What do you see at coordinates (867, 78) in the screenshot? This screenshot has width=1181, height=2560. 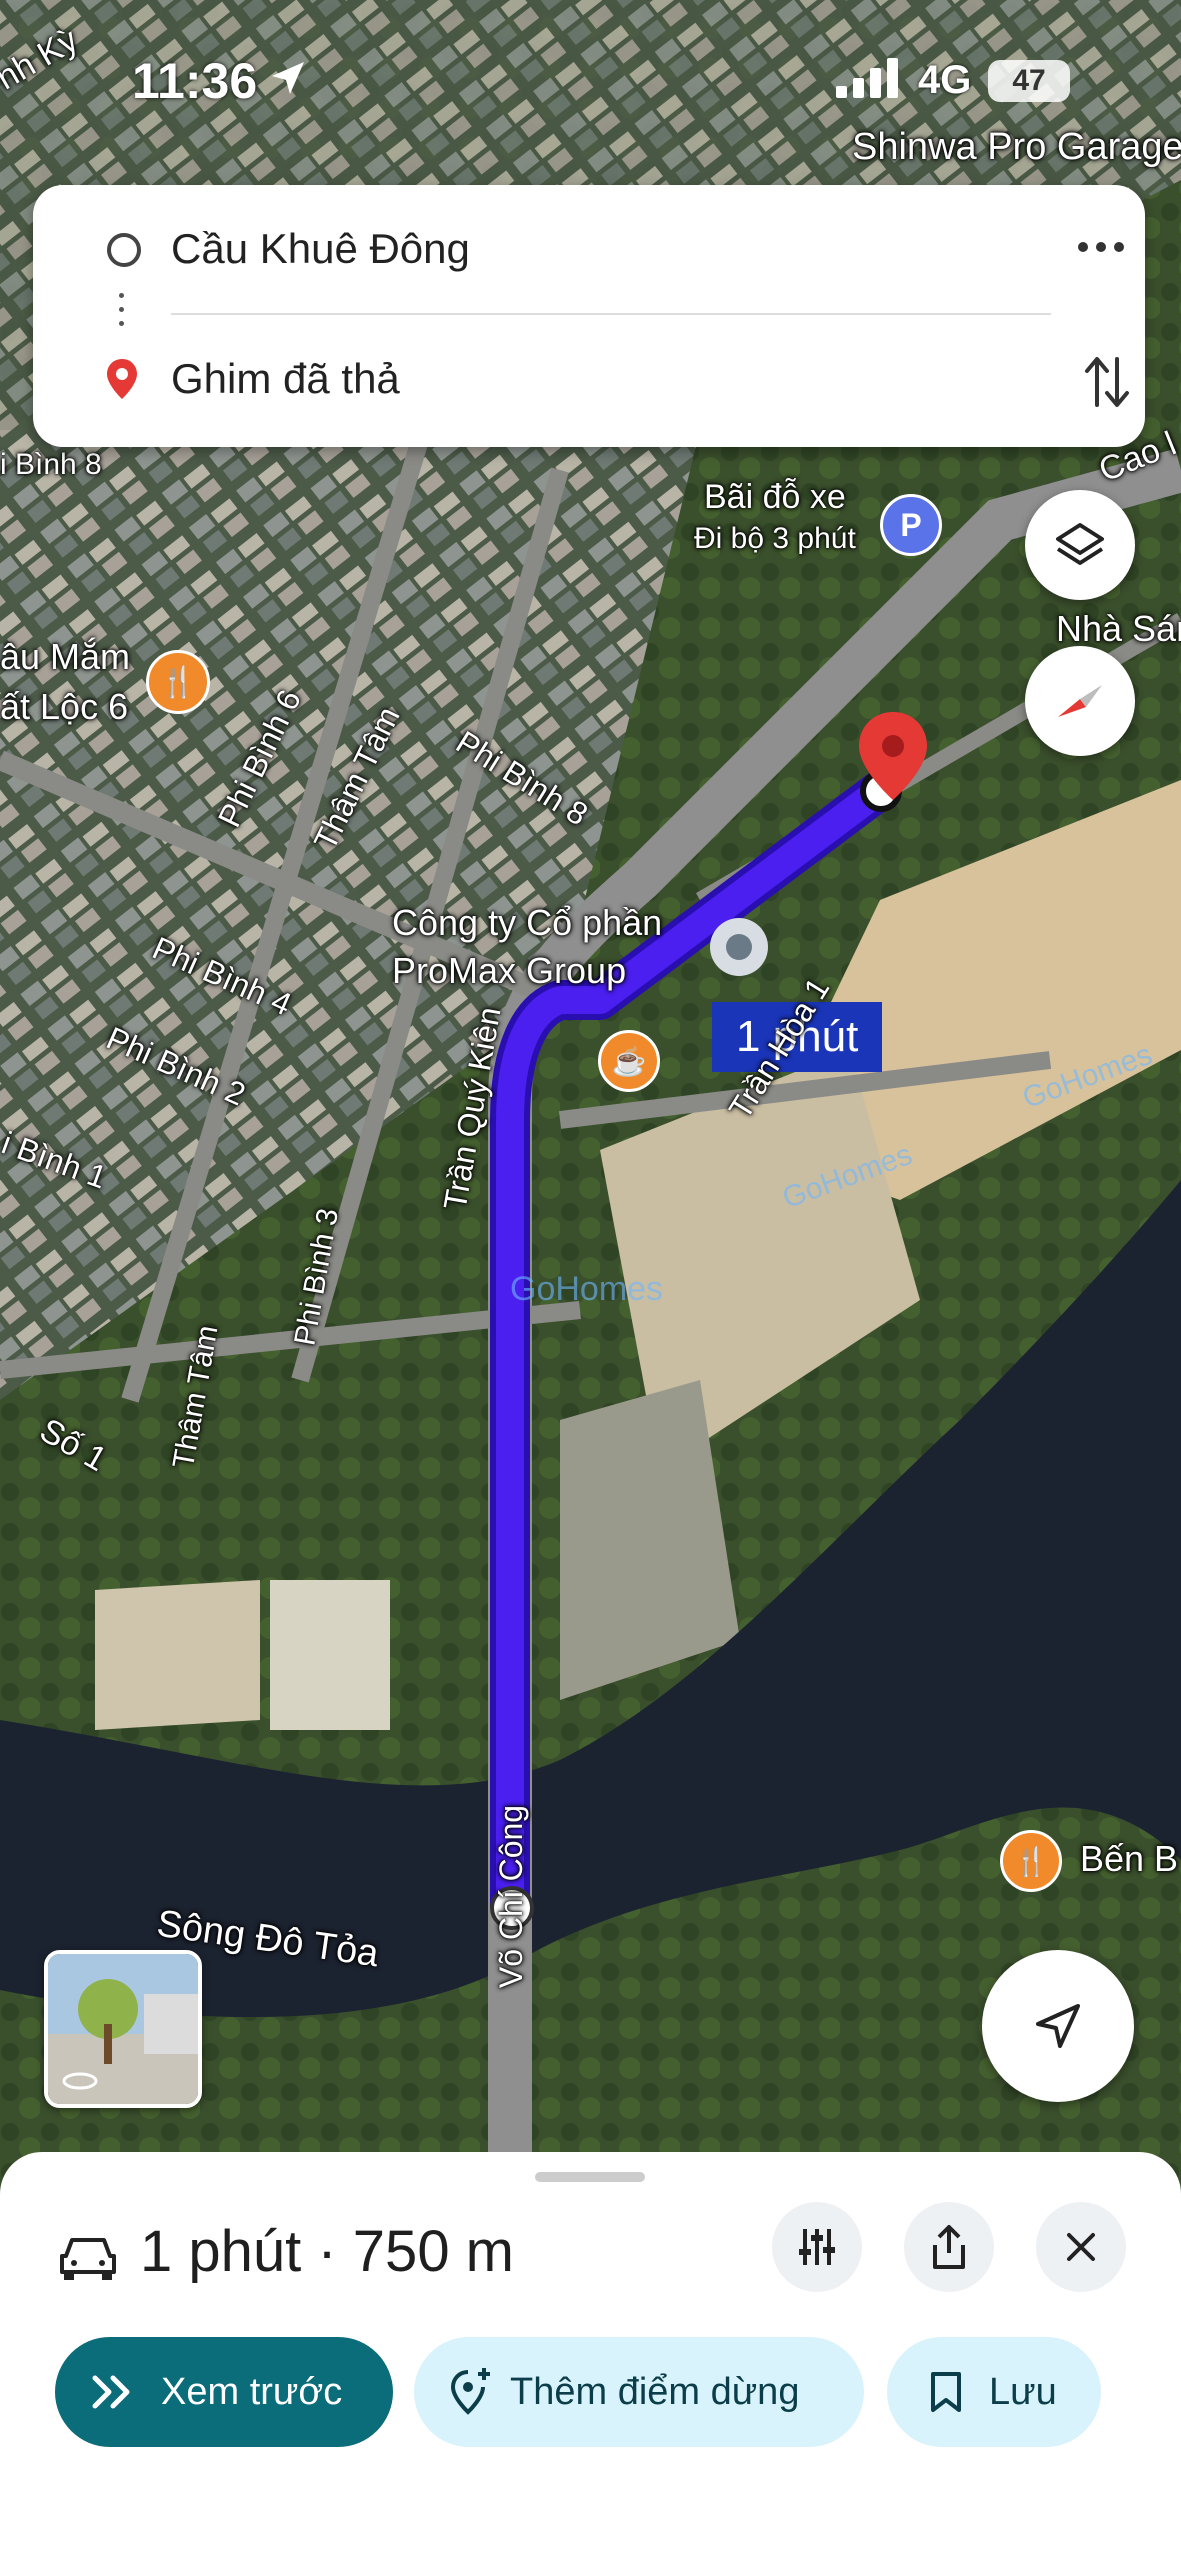 I see `cellular-signal-icon` at bounding box center [867, 78].